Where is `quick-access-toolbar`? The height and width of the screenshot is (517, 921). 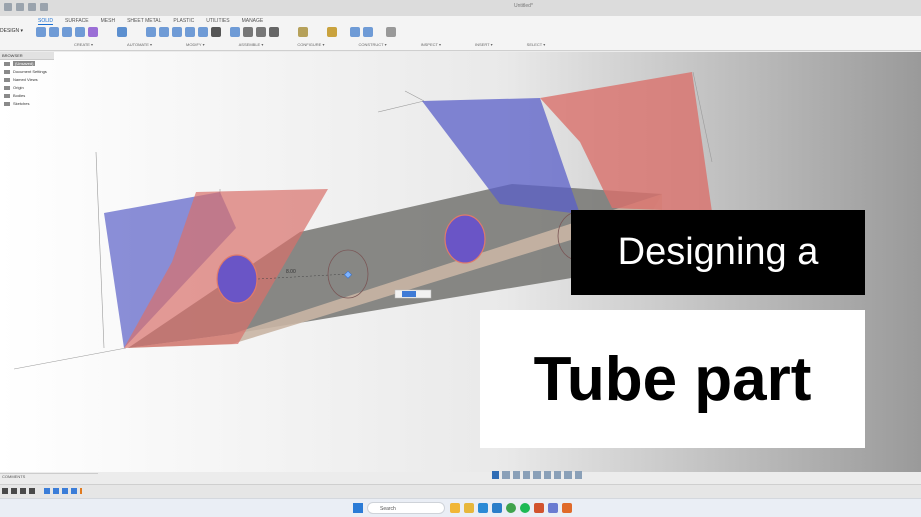
quick-access-toolbar is located at coordinates (34, 7).